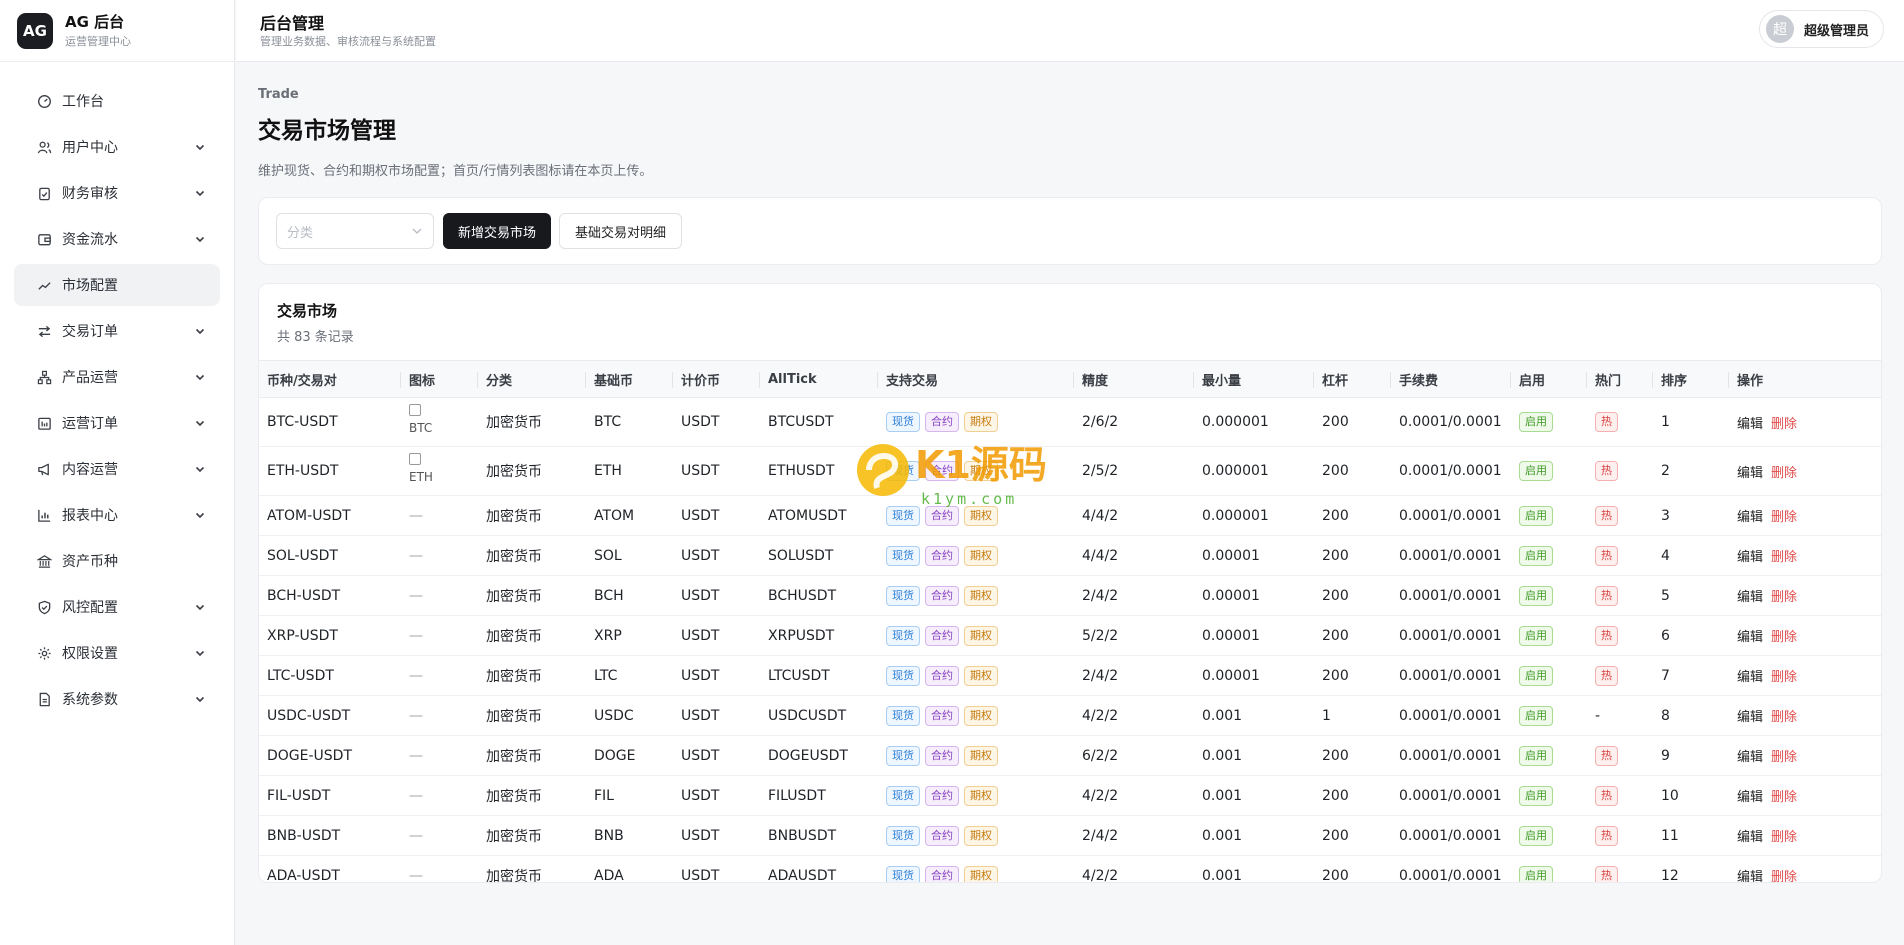 Image resolution: width=1904 pixels, height=945 pixels. Describe the element at coordinates (117, 515) in the screenshot. I see `sidebar-item-9: 报表中心` at that location.